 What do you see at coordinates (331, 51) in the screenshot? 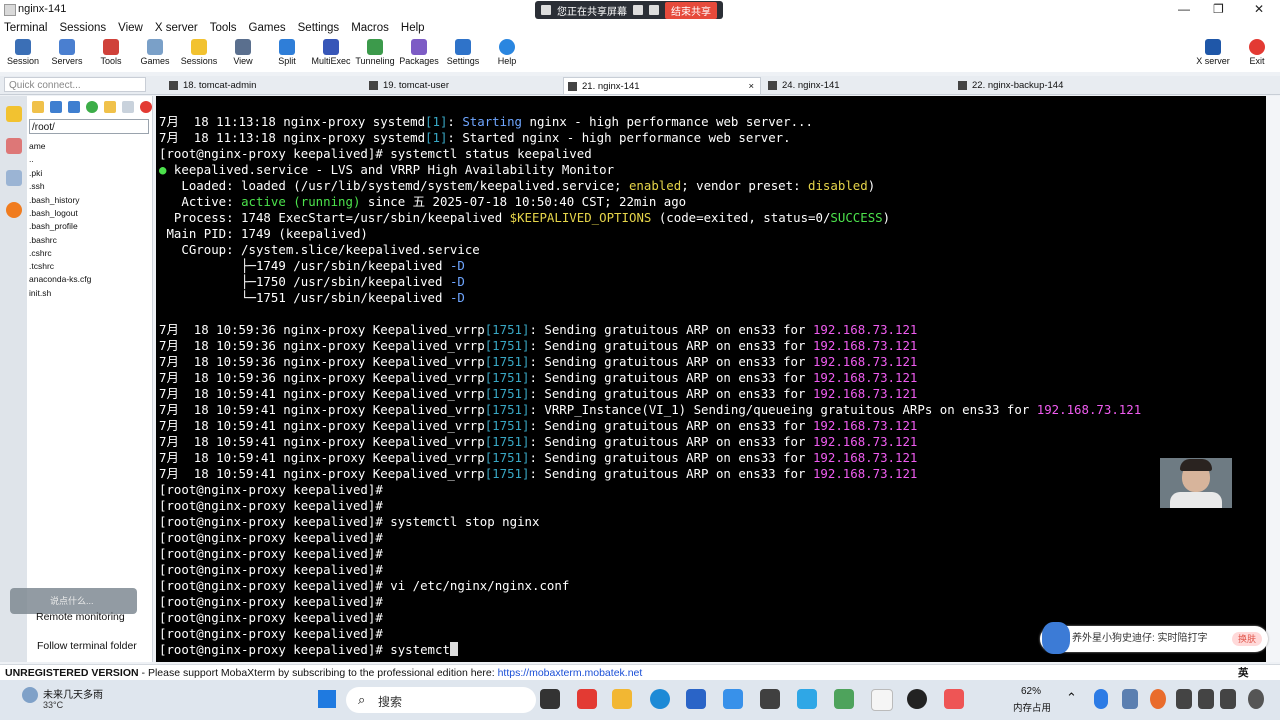
I see `multiexec-button: MultiExec` at bounding box center [331, 51].